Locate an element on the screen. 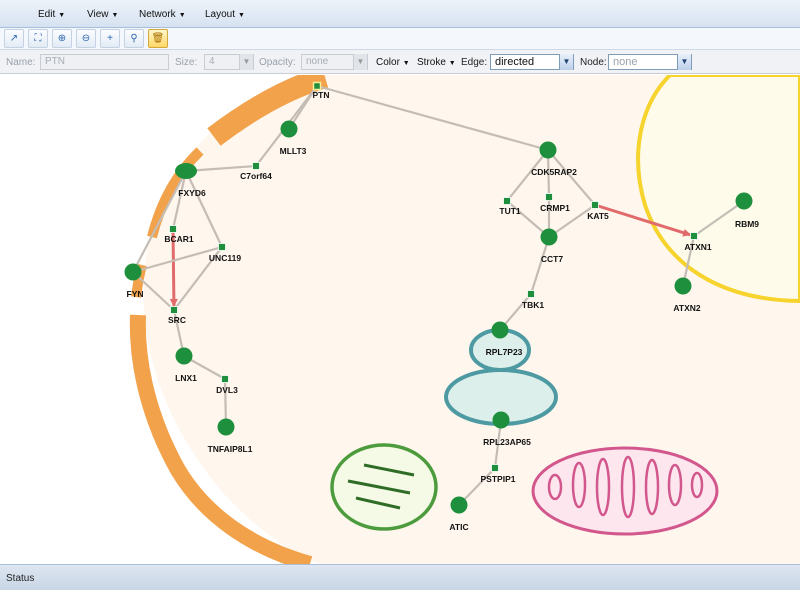  toolbar: ↗ ⛶ ⊕ ⊖ + ⚲ 🗑 is located at coordinates (400, 39).